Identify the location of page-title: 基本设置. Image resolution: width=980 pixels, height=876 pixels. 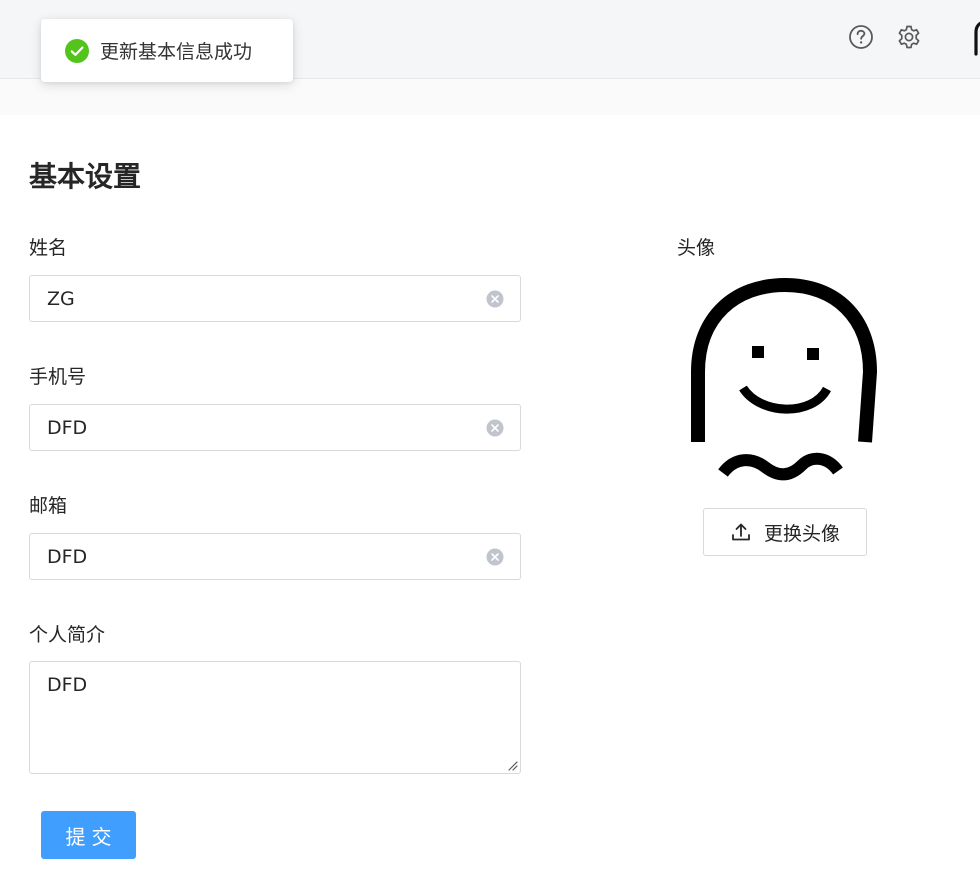
(85, 176).